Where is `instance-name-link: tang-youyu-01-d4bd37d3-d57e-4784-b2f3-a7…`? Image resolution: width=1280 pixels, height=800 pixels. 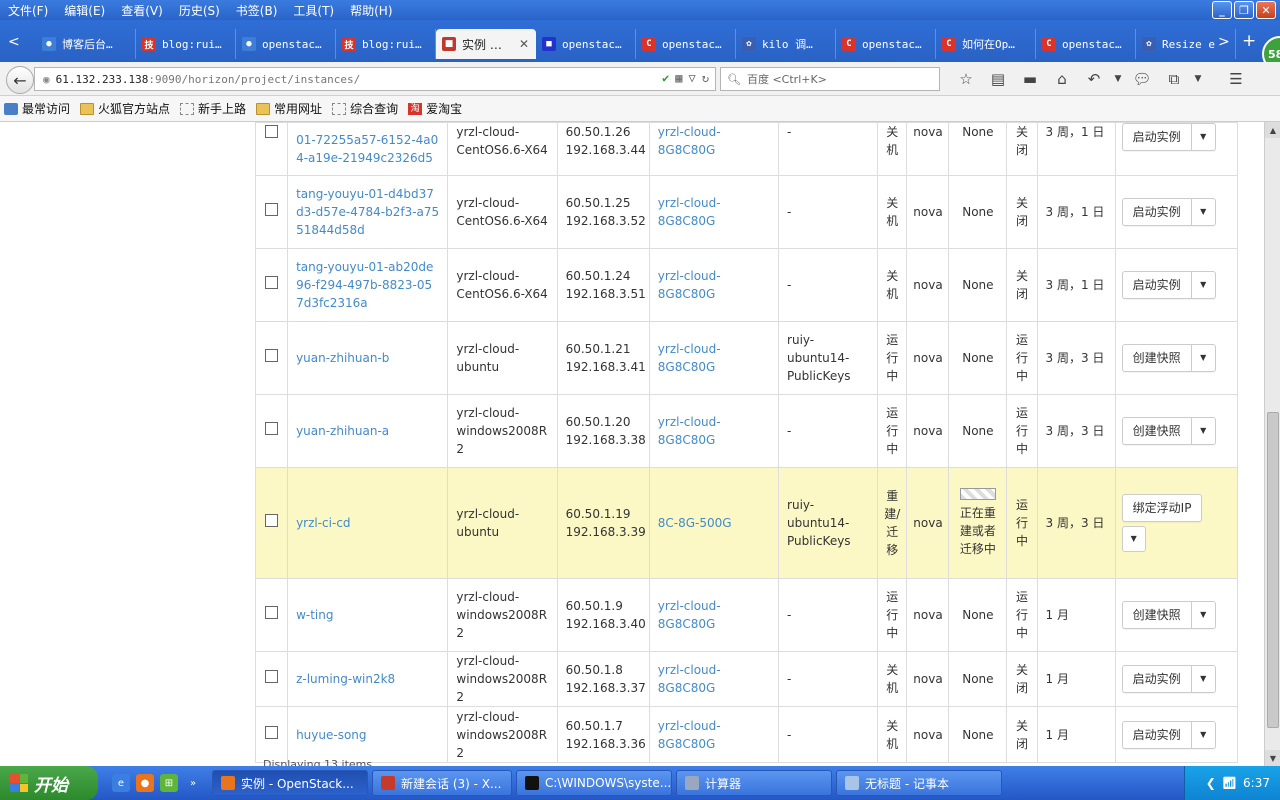
instance-name-link: tang-youyu-01-d4bd37d3-d57e-4784-b2f3-a7… is located at coordinates (367, 212).